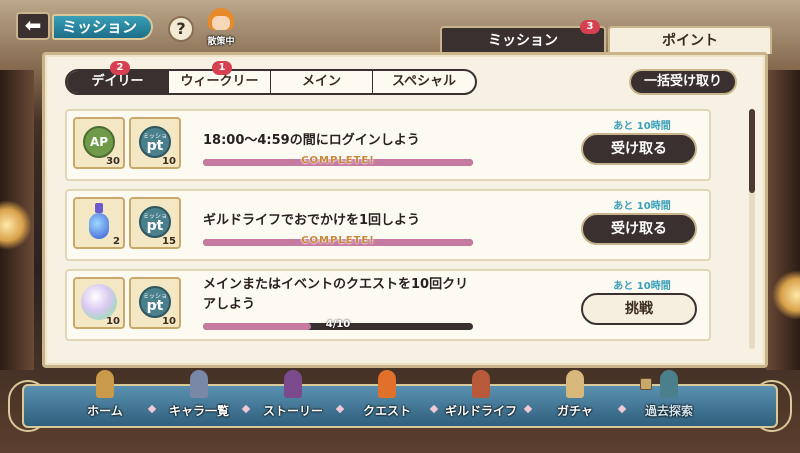  Describe the element at coordinates (103, 27) in the screenshot. I see `page-title: ミッション` at that location.